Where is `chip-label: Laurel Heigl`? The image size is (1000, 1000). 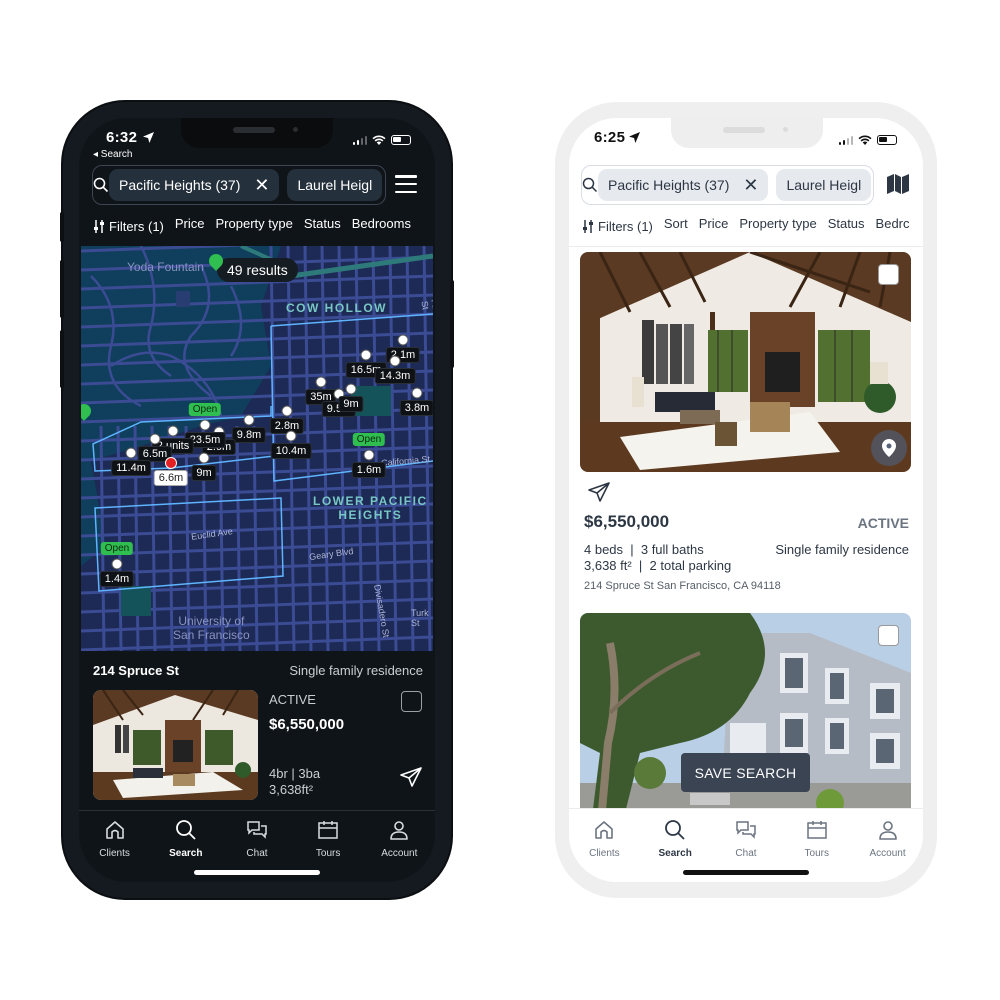
chip-label: Laurel Heigl is located at coordinates (824, 185).